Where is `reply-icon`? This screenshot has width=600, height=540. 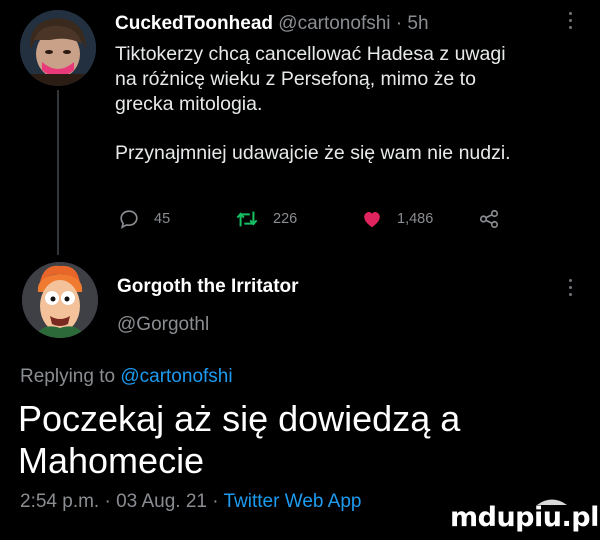
reply-icon is located at coordinates (129, 219).